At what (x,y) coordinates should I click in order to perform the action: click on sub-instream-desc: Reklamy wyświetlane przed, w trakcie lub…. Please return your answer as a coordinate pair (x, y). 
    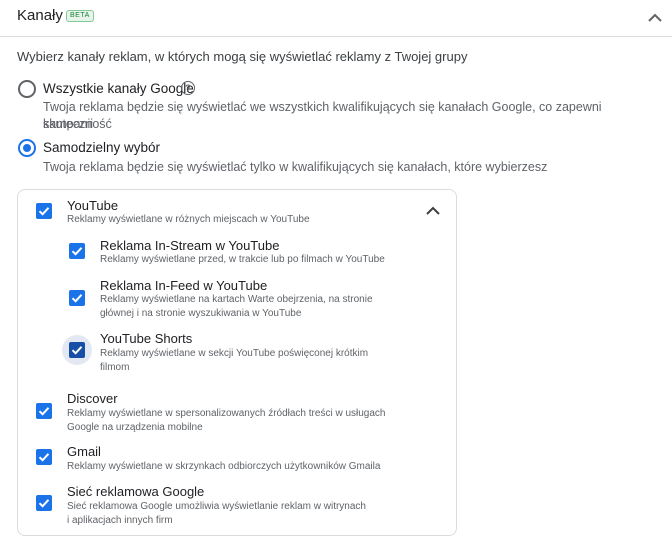
    Looking at the image, I should click on (242, 259).